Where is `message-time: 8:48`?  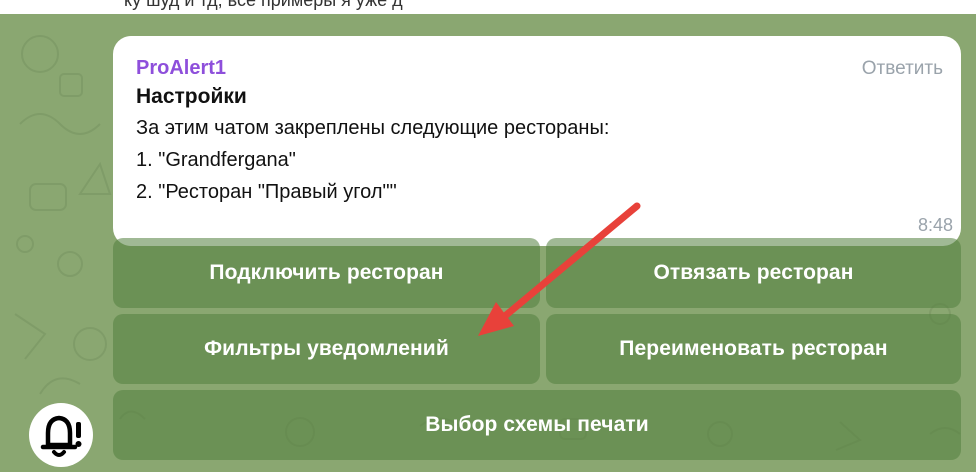
message-time: 8:48 is located at coordinates (935, 225).